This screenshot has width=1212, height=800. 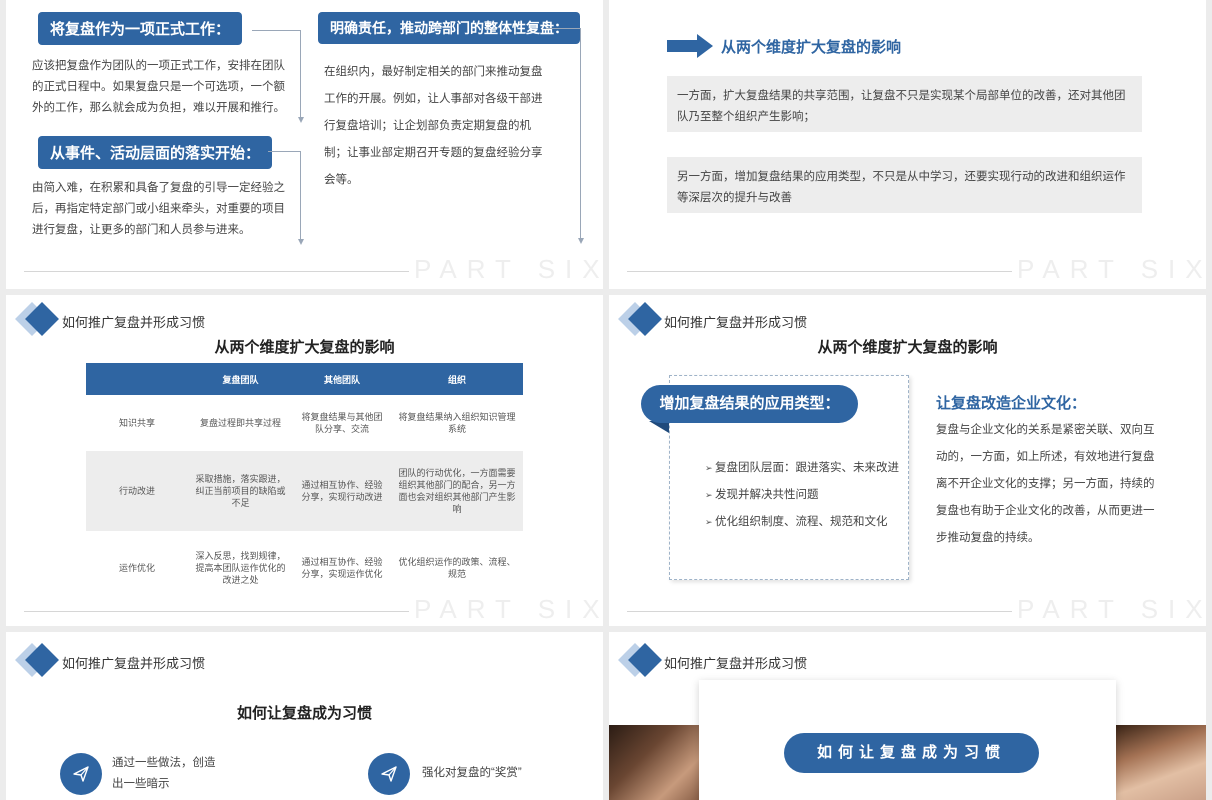 What do you see at coordinates (136, 568) in the screenshot?
I see `table-cell: 运作优化` at bounding box center [136, 568].